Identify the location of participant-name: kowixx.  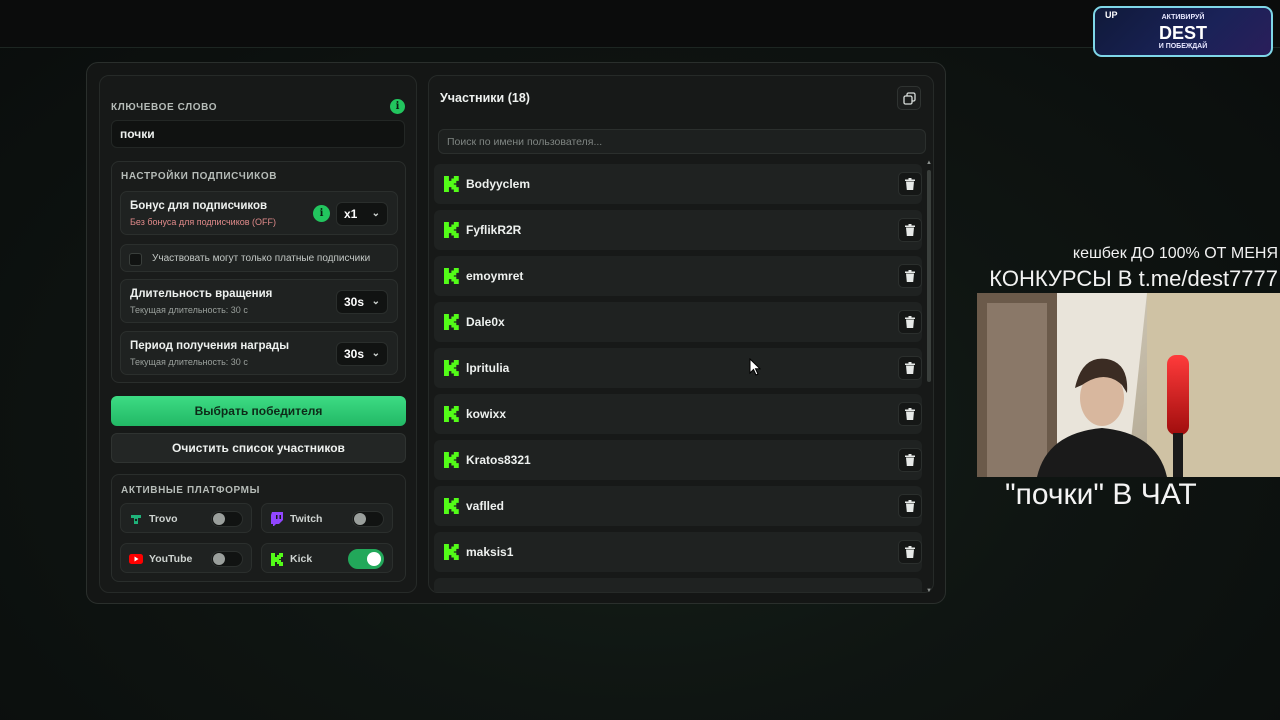
(486, 414).